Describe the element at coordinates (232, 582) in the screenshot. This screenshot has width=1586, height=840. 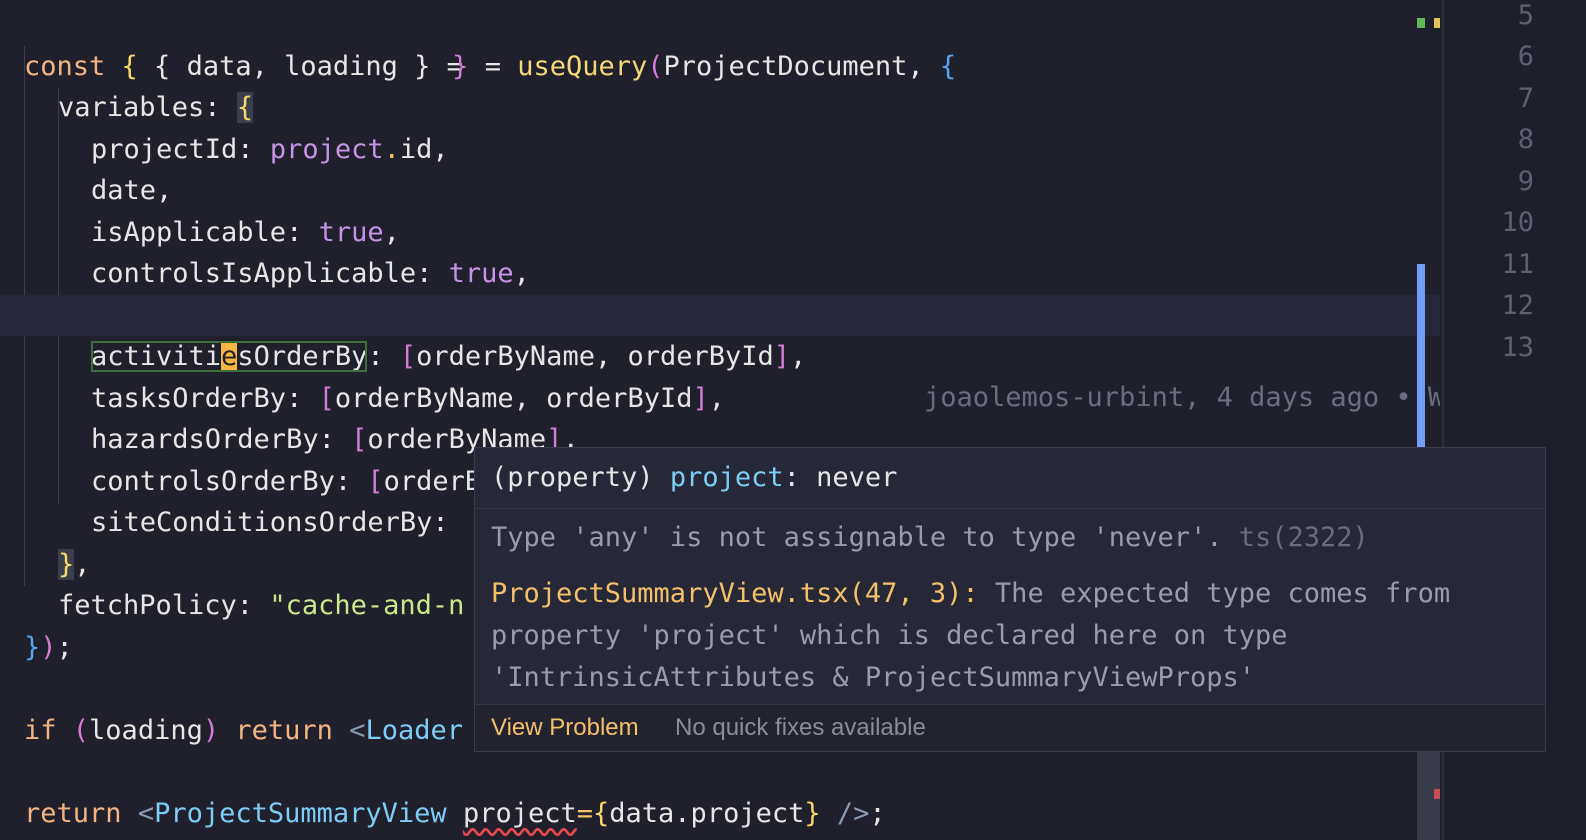
I see `code-line-14: fetchPolicy: "cache-and-n` at that location.